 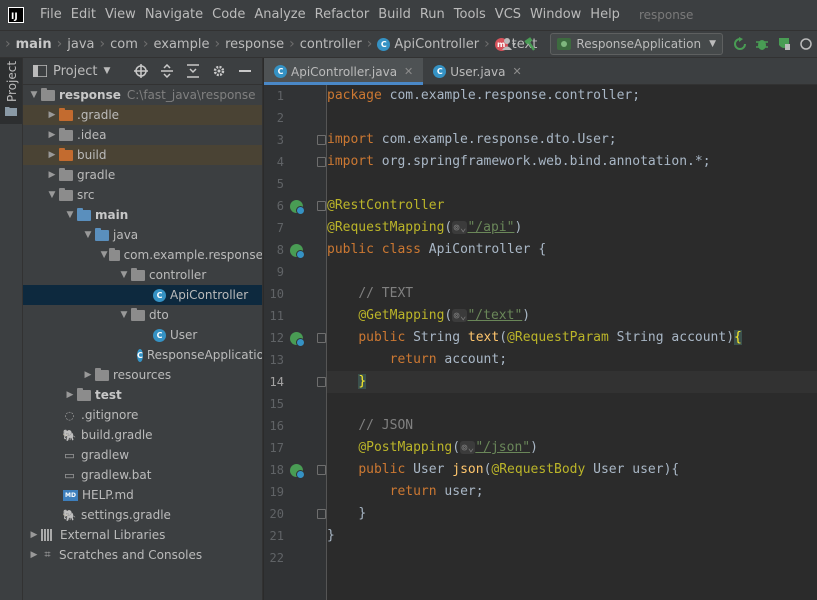 I want to click on menu-refactor: Refactor, so click(x=342, y=15).